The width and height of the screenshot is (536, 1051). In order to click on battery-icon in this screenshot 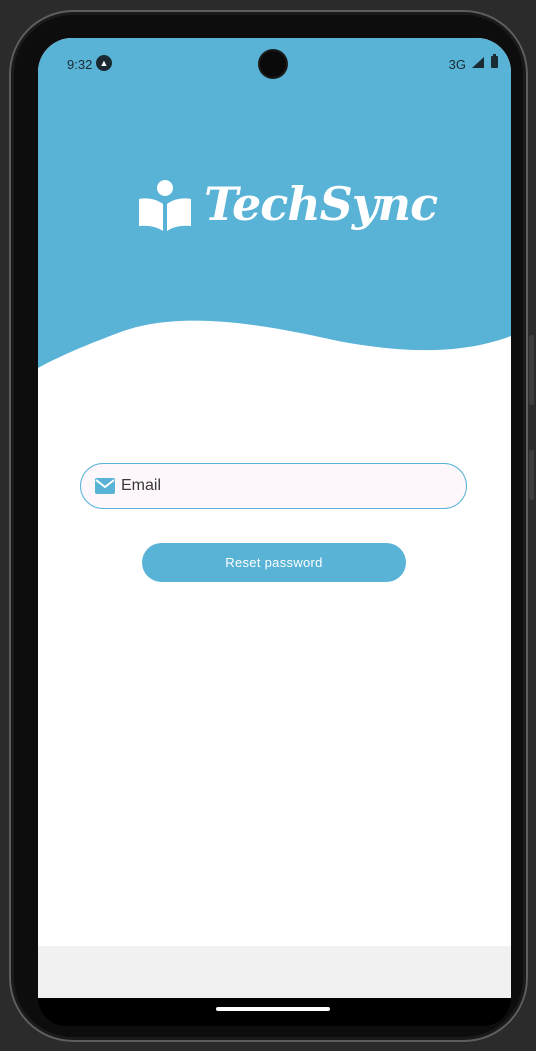, I will do `click(494, 61)`.